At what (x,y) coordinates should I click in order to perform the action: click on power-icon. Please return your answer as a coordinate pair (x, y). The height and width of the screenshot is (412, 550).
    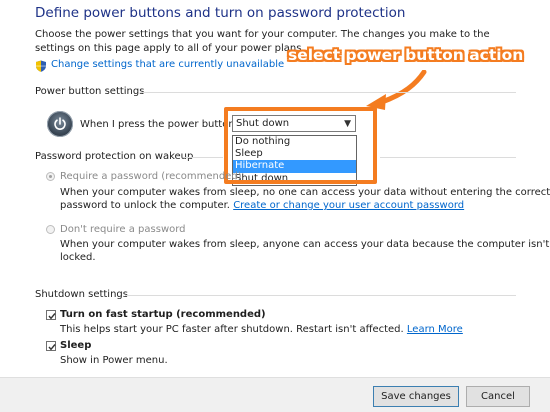
    Looking at the image, I should click on (60, 124).